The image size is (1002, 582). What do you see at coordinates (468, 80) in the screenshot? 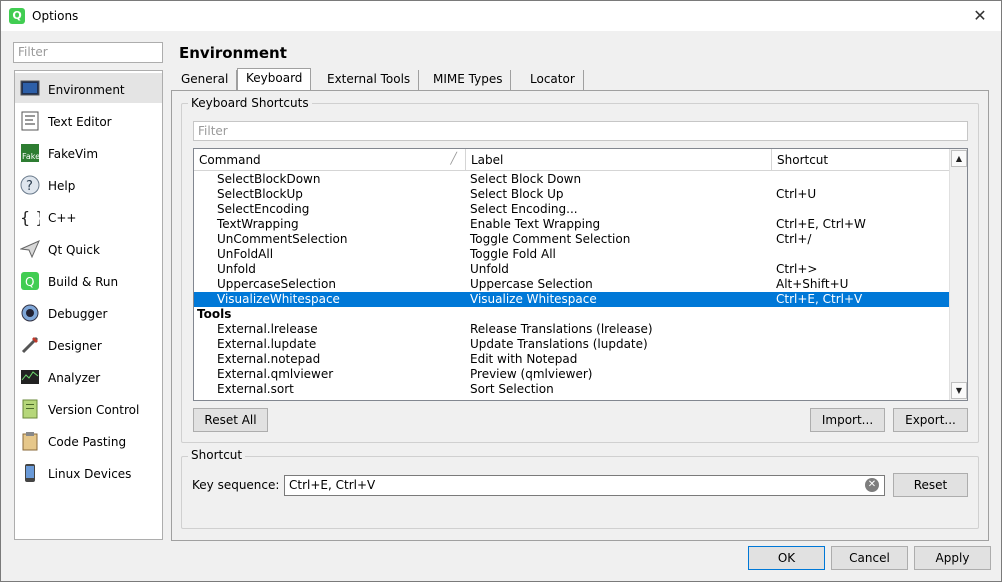
I see `tab-mime-types: MIME Types` at bounding box center [468, 80].